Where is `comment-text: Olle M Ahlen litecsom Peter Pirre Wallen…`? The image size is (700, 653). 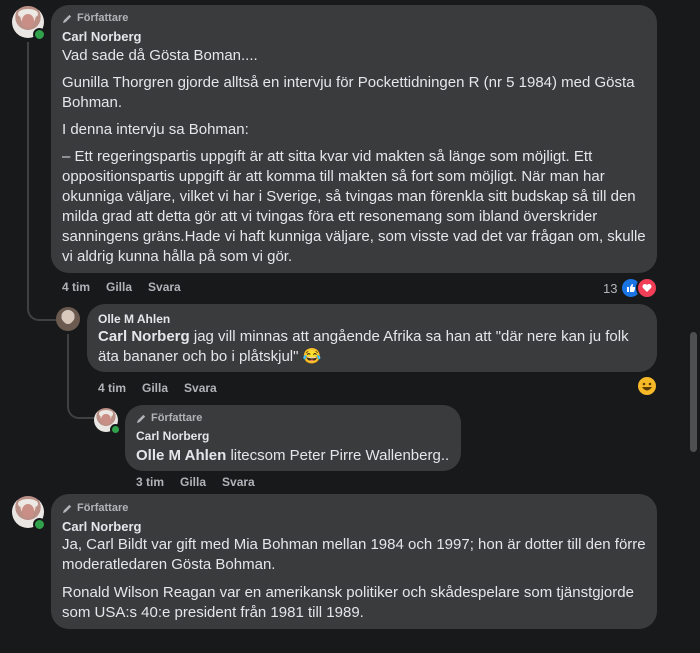 comment-text: Olle M Ahlen litecsom Peter Pirre Wallen… is located at coordinates (296, 456).